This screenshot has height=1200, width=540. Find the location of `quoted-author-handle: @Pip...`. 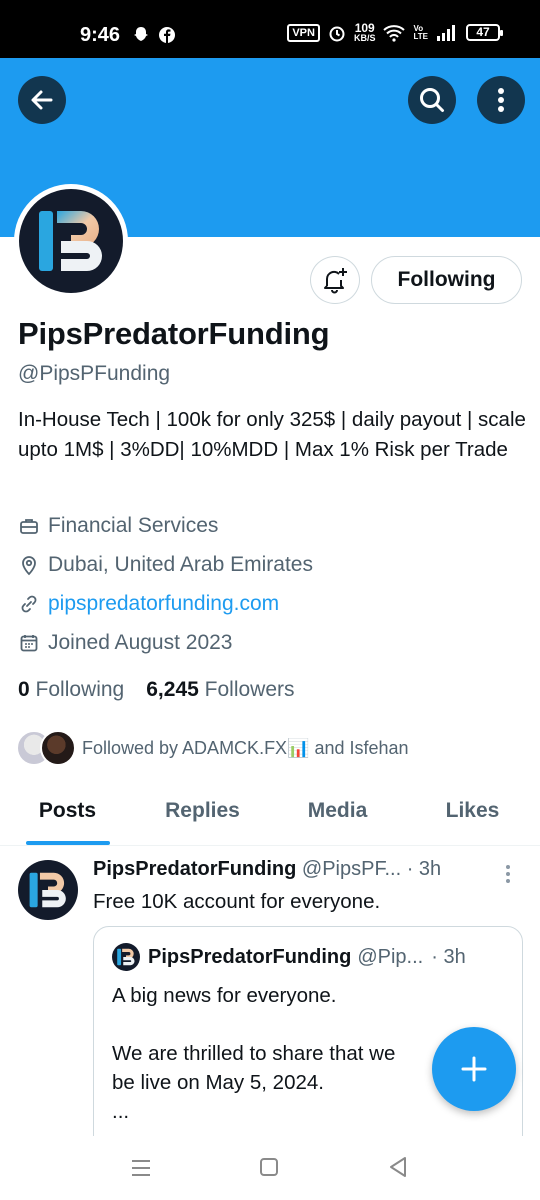

quoted-author-handle: @Pip... is located at coordinates (390, 956).